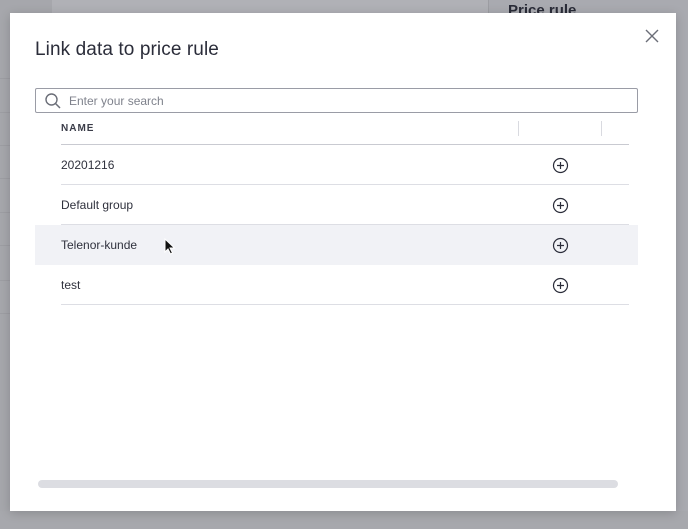  Describe the element at coordinates (349, 100) in the screenshot. I see `search-input` at that location.